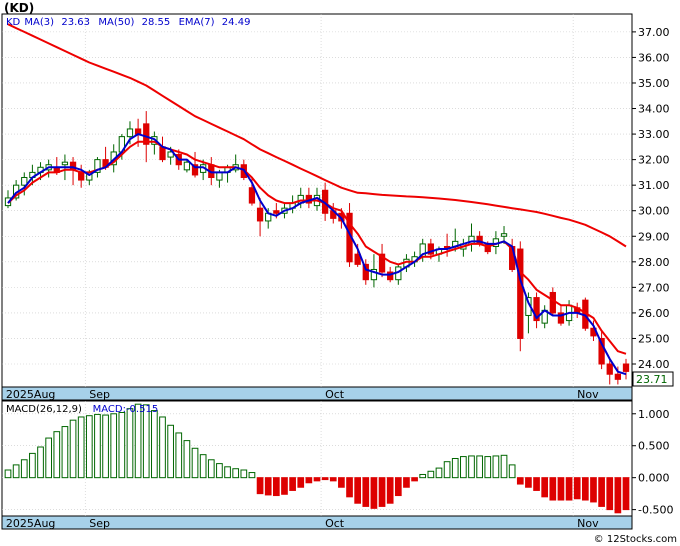 The width and height of the screenshot is (680, 546). I want to click on price-tick-label: 25.00, so click(654, 338).